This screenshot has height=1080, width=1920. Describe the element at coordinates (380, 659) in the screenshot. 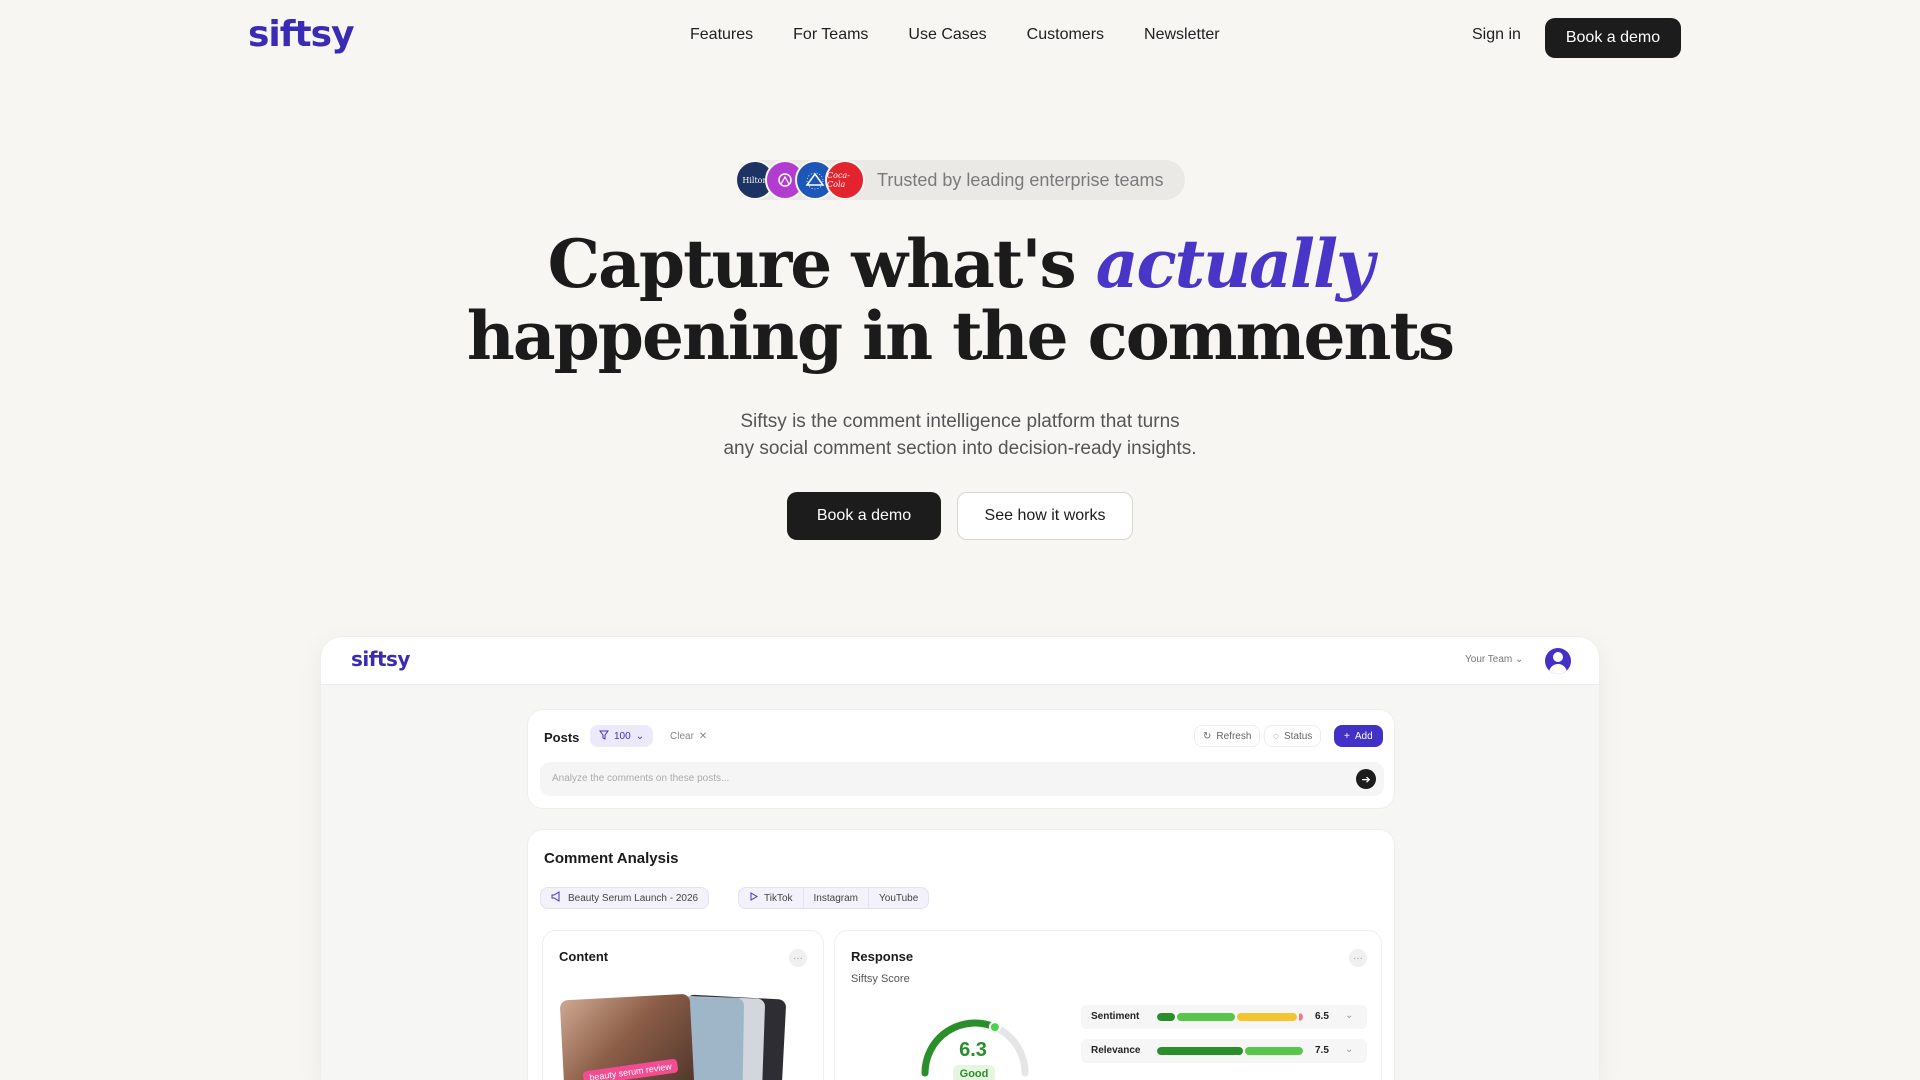

I see `app-logo: siftsy` at that location.